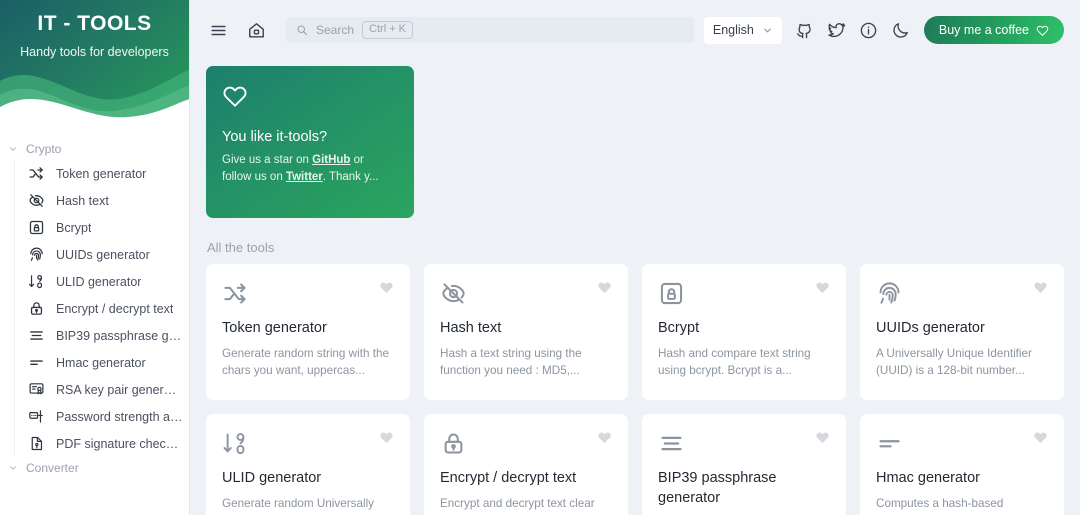  Describe the element at coordinates (37, 443) in the screenshot. I see `file-signature-icon` at that location.